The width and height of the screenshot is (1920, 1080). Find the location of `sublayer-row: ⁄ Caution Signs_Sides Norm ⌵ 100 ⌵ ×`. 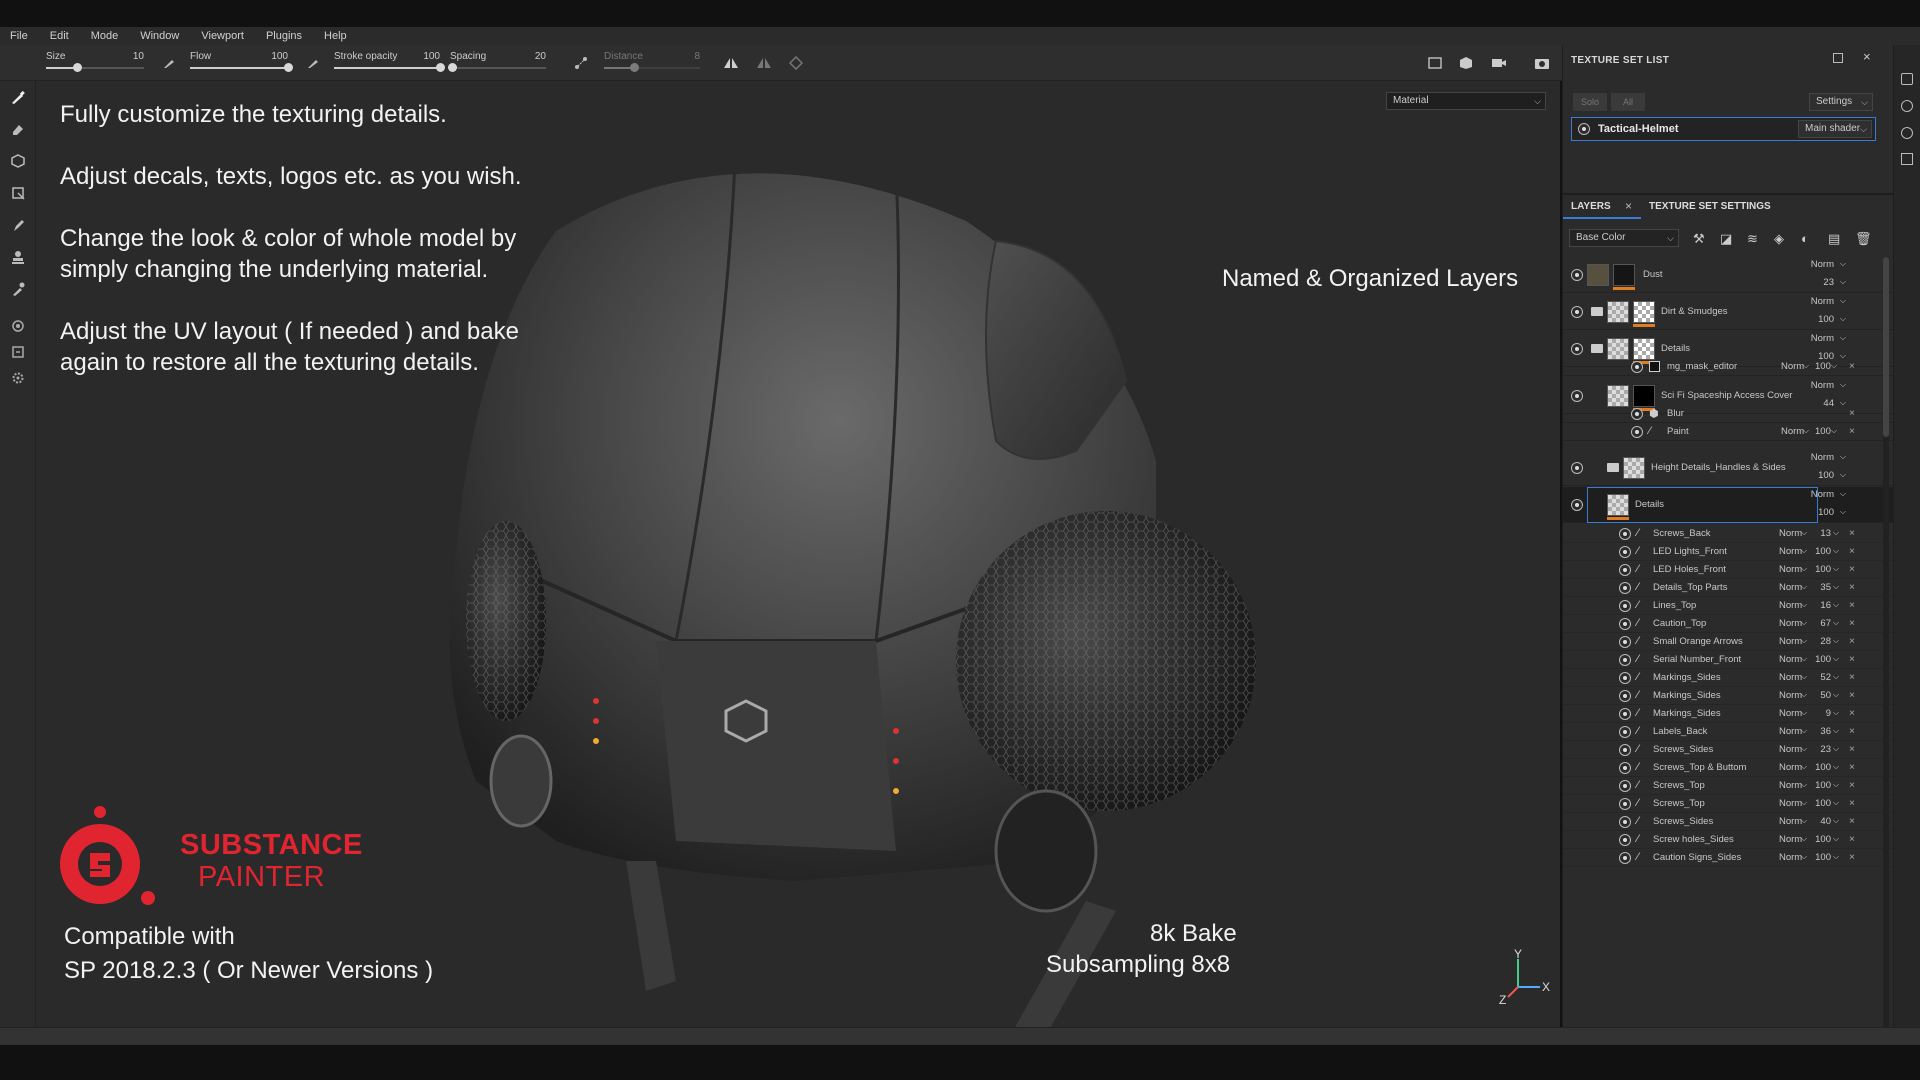

sublayer-row: ⁄ Caution Signs_Sides Norm ⌵ 100 ⌵ × is located at coordinates (1728, 858).